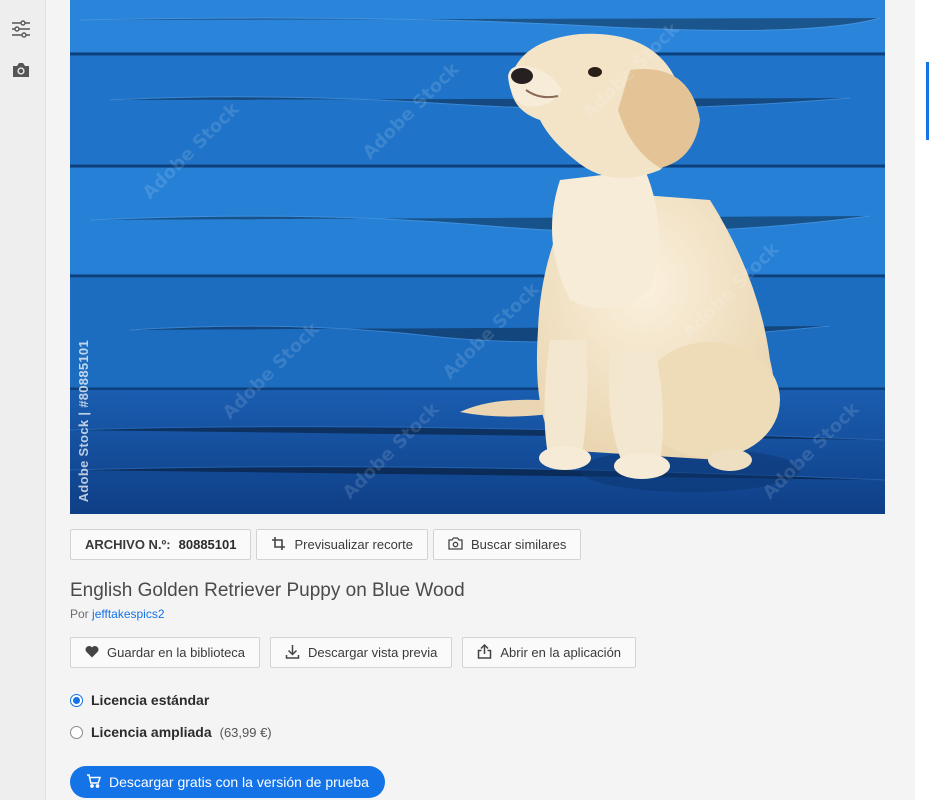 This screenshot has height=800, width=929. I want to click on camera-search-icon, so click(455, 544).